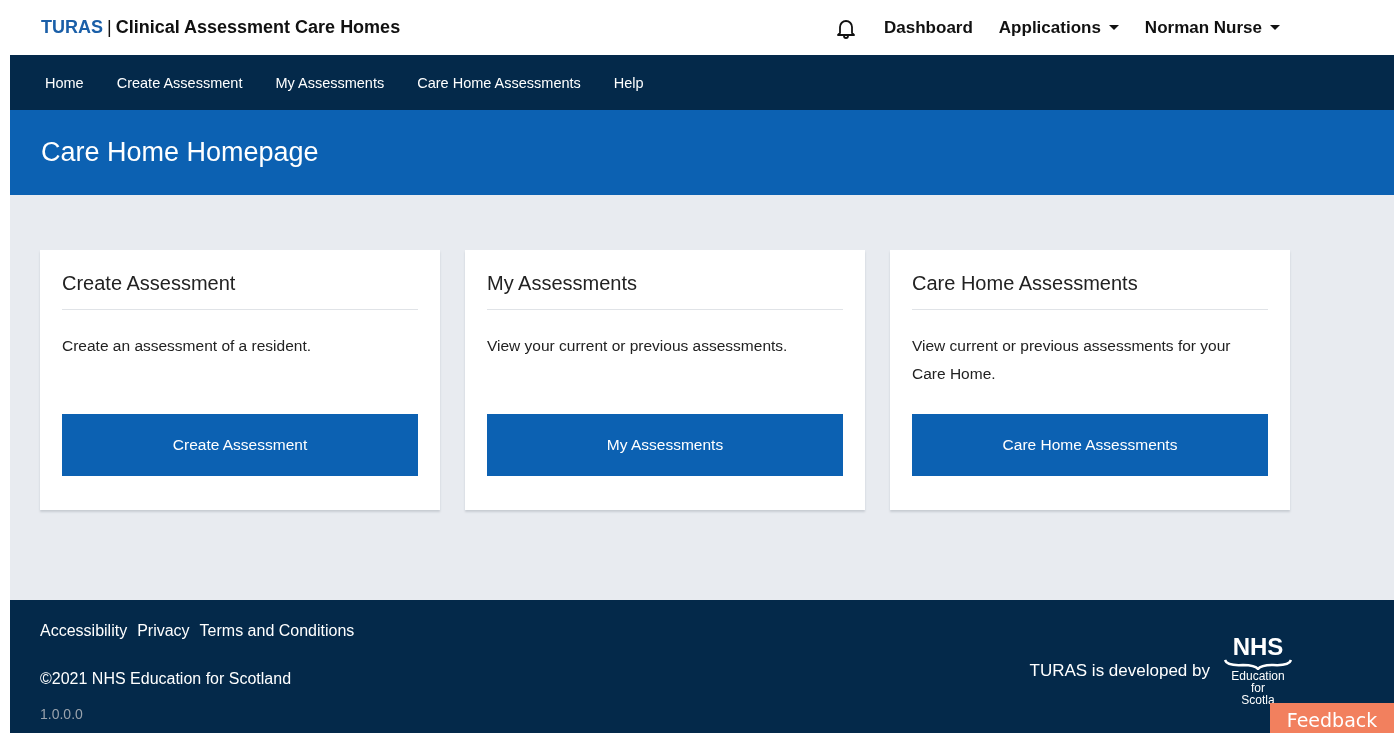  What do you see at coordinates (1212, 27) in the screenshot?
I see `dropdown-menu: Norman Nurse` at bounding box center [1212, 27].